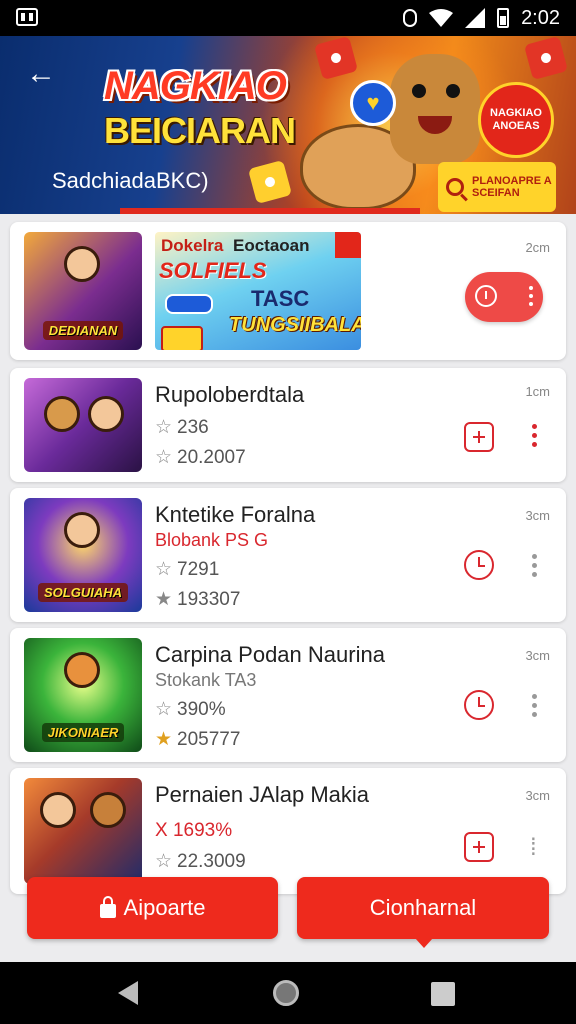 This screenshot has height=1024, width=576. Describe the element at coordinates (271, 245) in the screenshot. I see `promo-text: Eoctaoan` at that location.